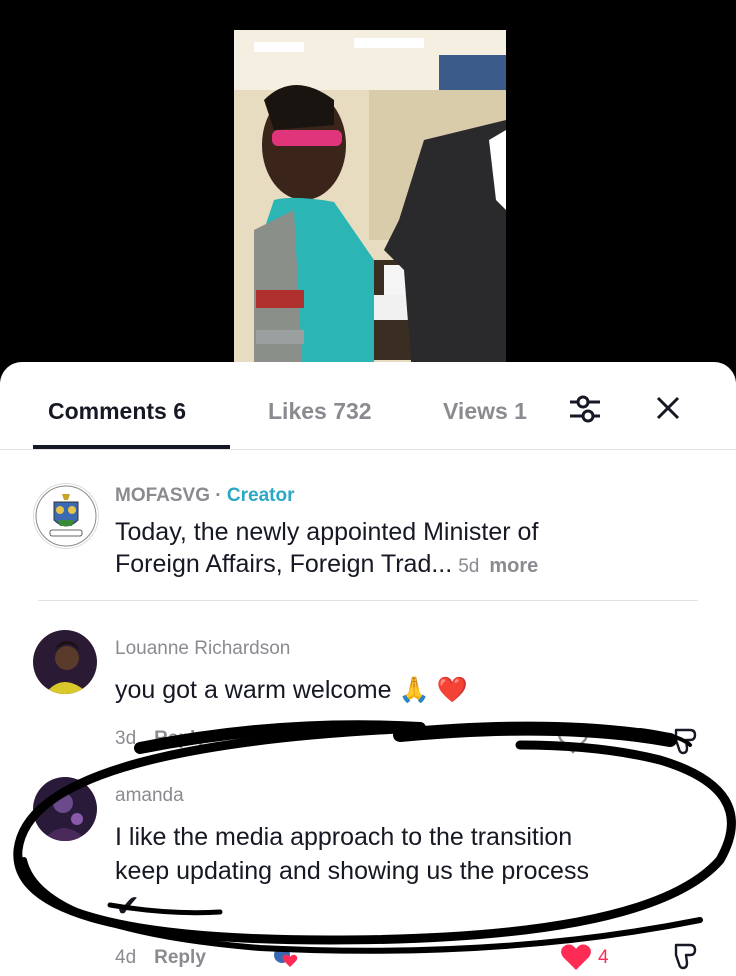  I want to click on comment-author: Louanne Richardson, so click(202, 649).